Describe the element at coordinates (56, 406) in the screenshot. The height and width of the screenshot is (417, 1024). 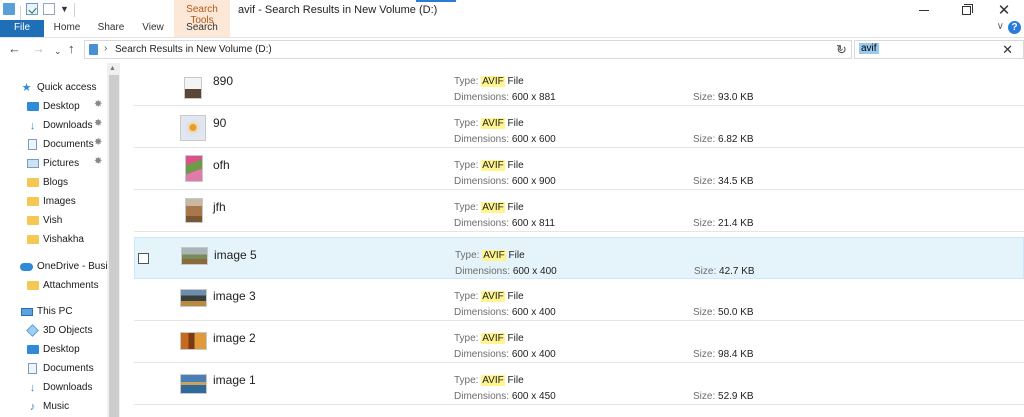
I see `nav-item-label: Music` at that location.